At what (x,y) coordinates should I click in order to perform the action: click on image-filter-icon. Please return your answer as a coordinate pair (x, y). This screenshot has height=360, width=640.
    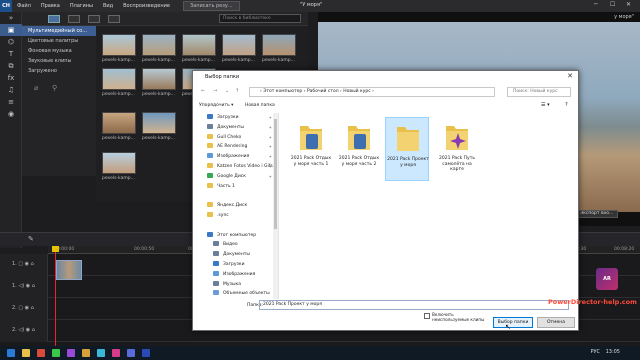
    Looking at the image, I should click on (114, 19).